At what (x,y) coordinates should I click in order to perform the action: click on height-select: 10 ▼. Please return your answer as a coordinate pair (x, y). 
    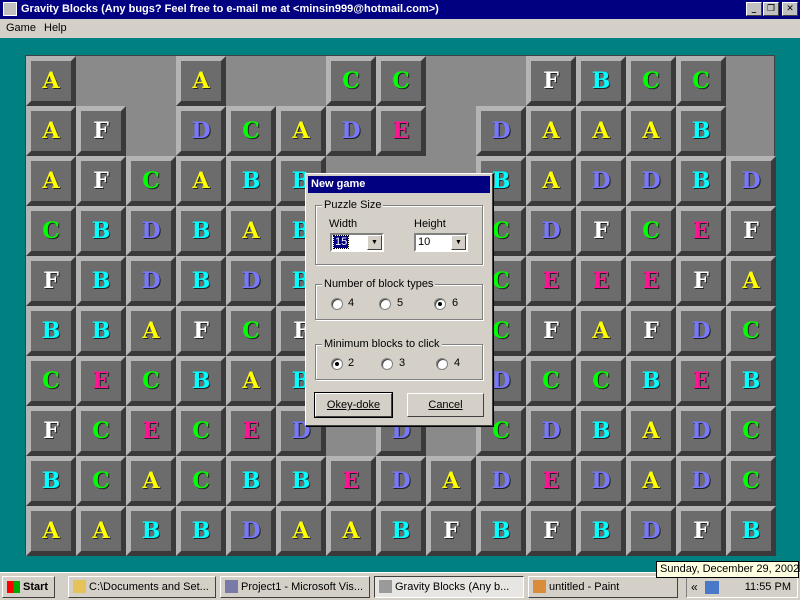
    Looking at the image, I should click on (441, 242).